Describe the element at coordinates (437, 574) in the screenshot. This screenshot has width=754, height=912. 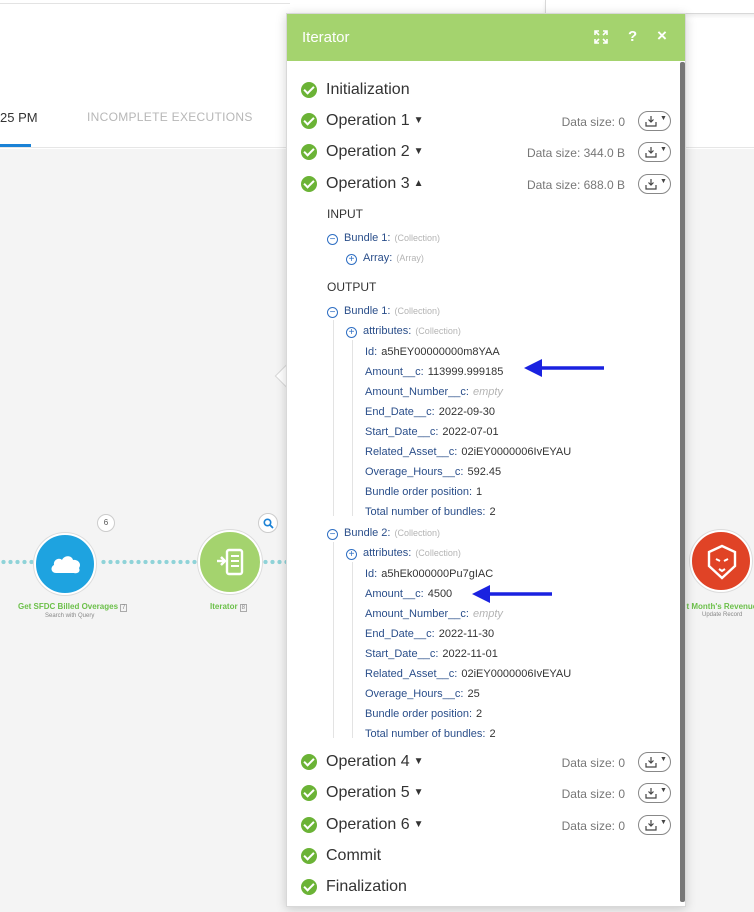
I see `field-value: a5hEk000000Pu7gIAC` at that location.